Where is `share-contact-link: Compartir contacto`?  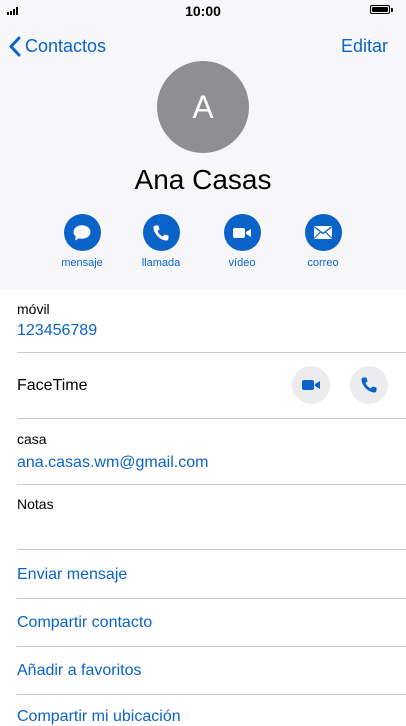
share-contact-link: Compartir contacto is located at coordinates (84, 623).